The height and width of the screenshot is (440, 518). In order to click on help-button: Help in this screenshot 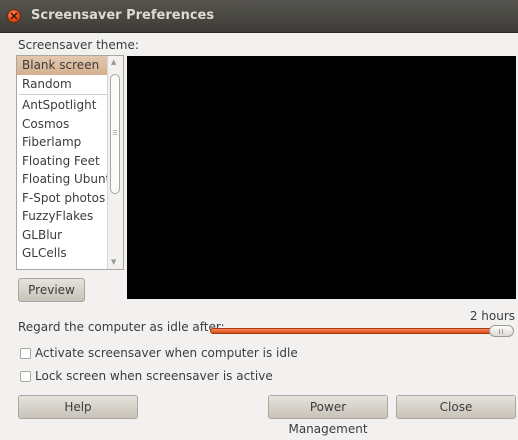, I will do `click(78, 407)`.